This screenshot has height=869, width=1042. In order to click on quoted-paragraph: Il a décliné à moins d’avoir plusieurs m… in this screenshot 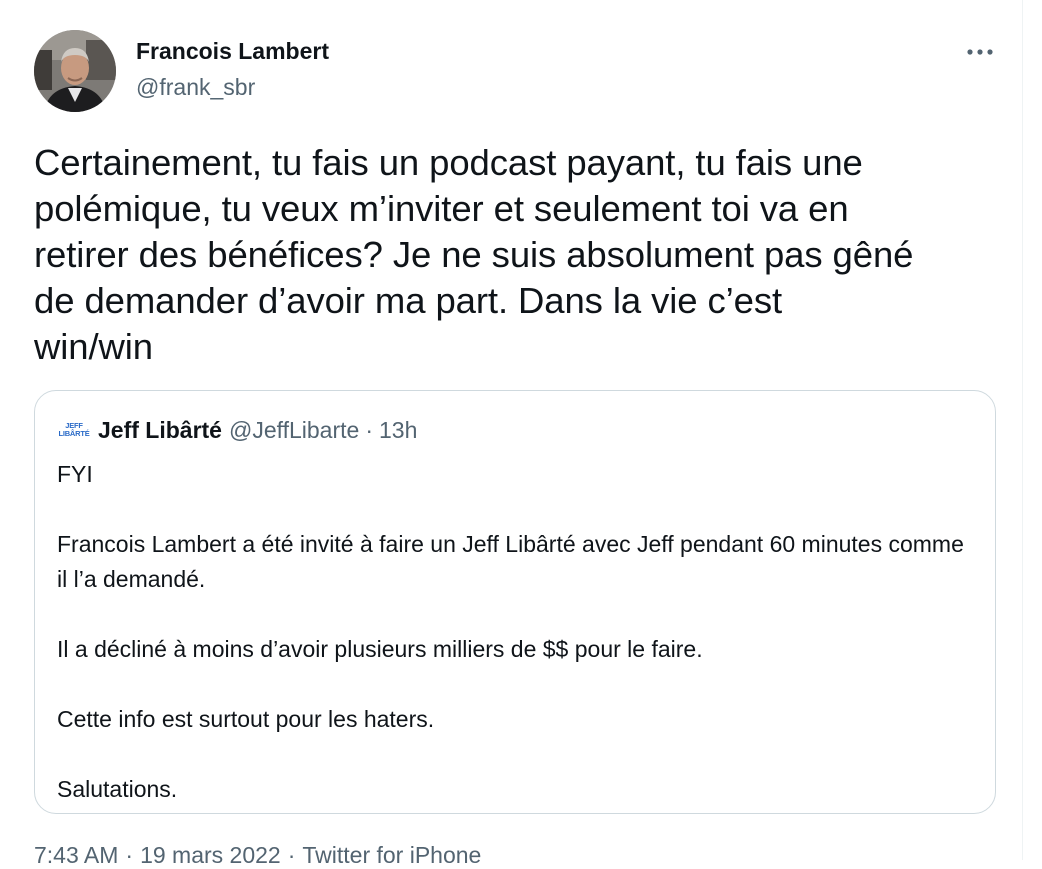, I will do `click(380, 649)`.